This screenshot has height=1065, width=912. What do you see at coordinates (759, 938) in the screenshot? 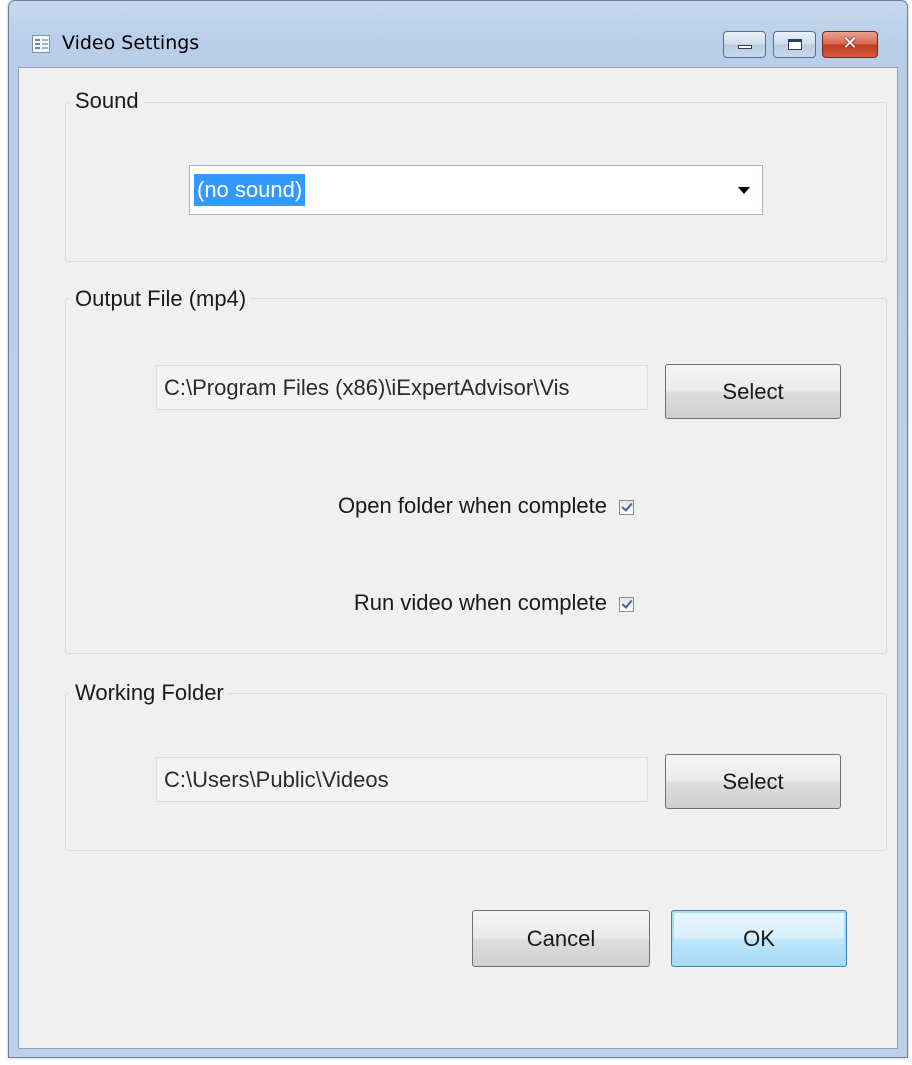
I see `ok-button: OK` at bounding box center [759, 938].